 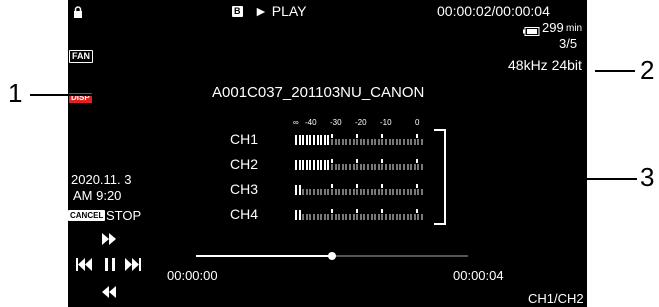 I want to click on skip-previous-icon, so click(x=84, y=266).